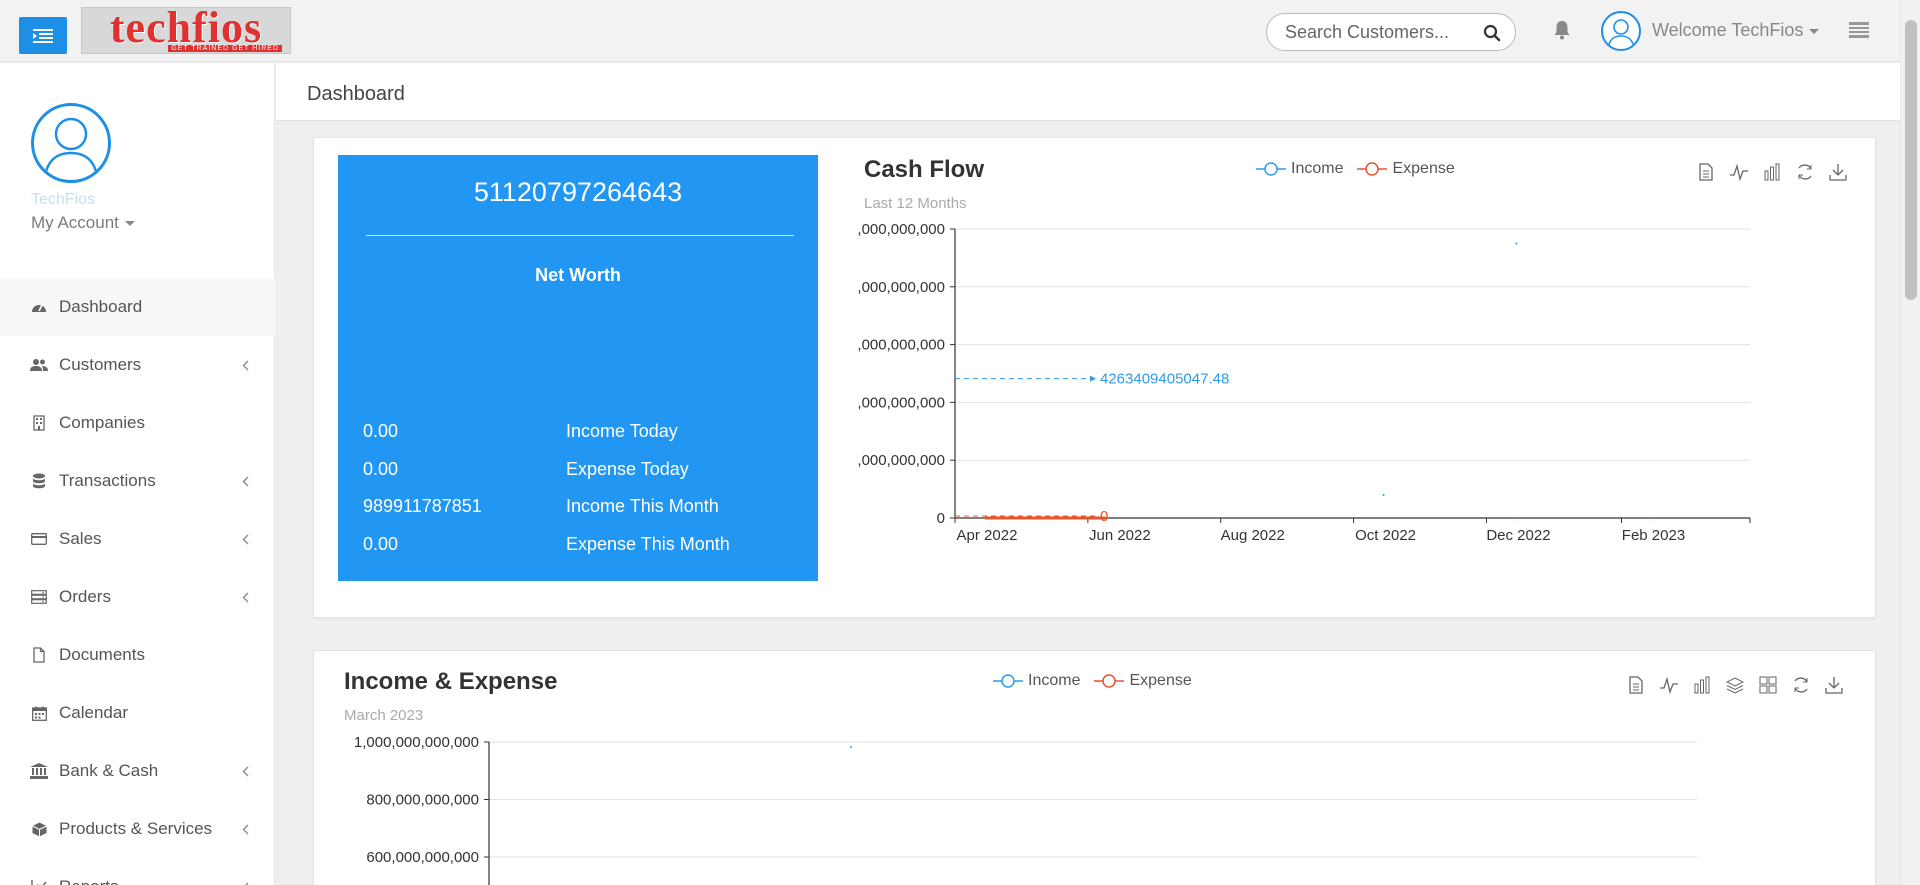 The height and width of the screenshot is (885, 1920). Describe the element at coordinates (102, 422) in the screenshot. I see `sidebar-item-label: Companies` at that location.